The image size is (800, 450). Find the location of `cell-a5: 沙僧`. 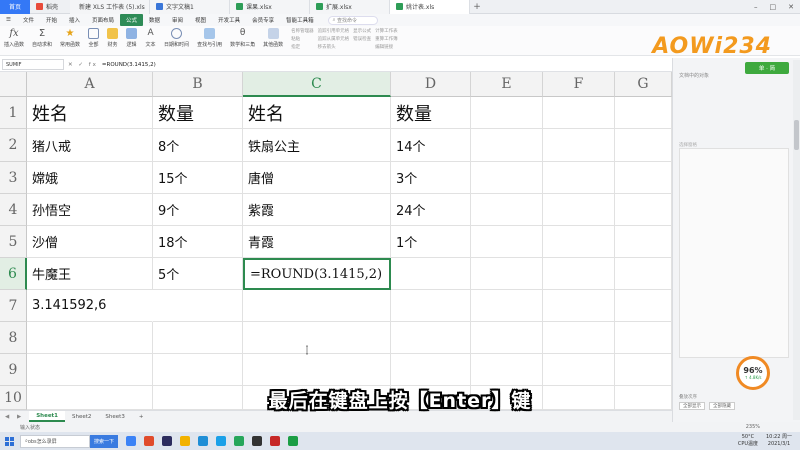

cell-a5: 沙僧 is located at coordinates (90, 242).